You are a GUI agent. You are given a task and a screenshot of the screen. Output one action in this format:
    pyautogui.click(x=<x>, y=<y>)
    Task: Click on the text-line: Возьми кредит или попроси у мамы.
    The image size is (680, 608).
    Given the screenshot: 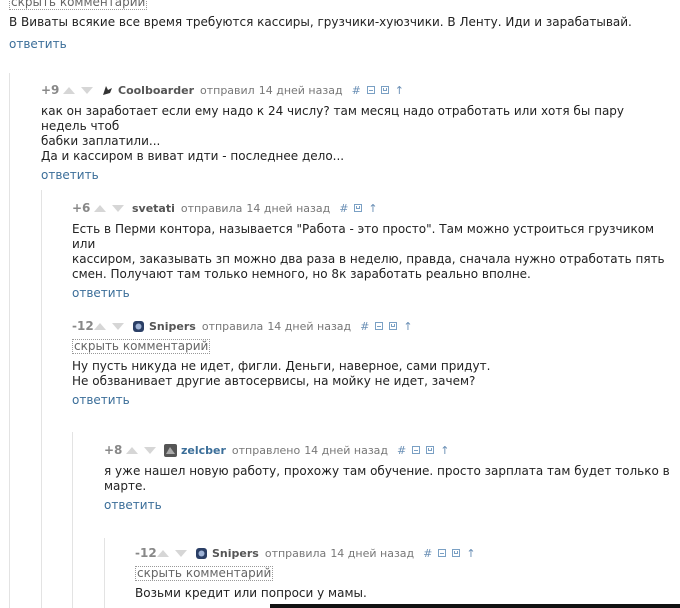 What is the action you would take?
    pyautogui.click(x=251, y=593)
    